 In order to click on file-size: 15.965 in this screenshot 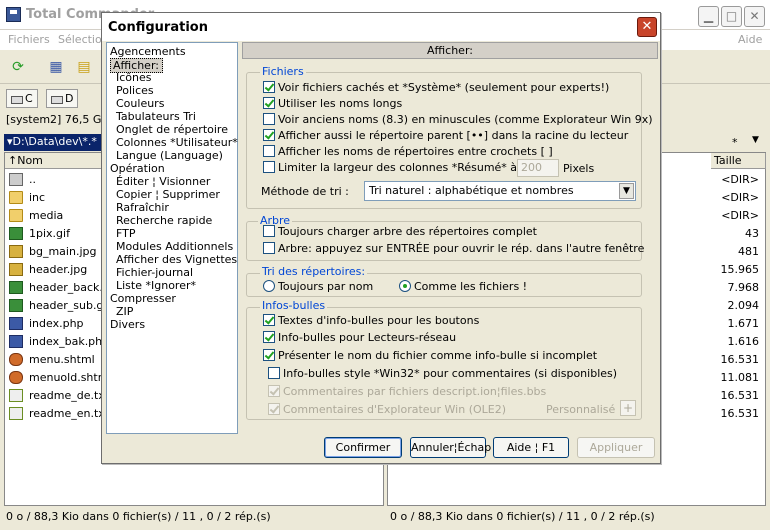, I will do `click(729, 270)`.